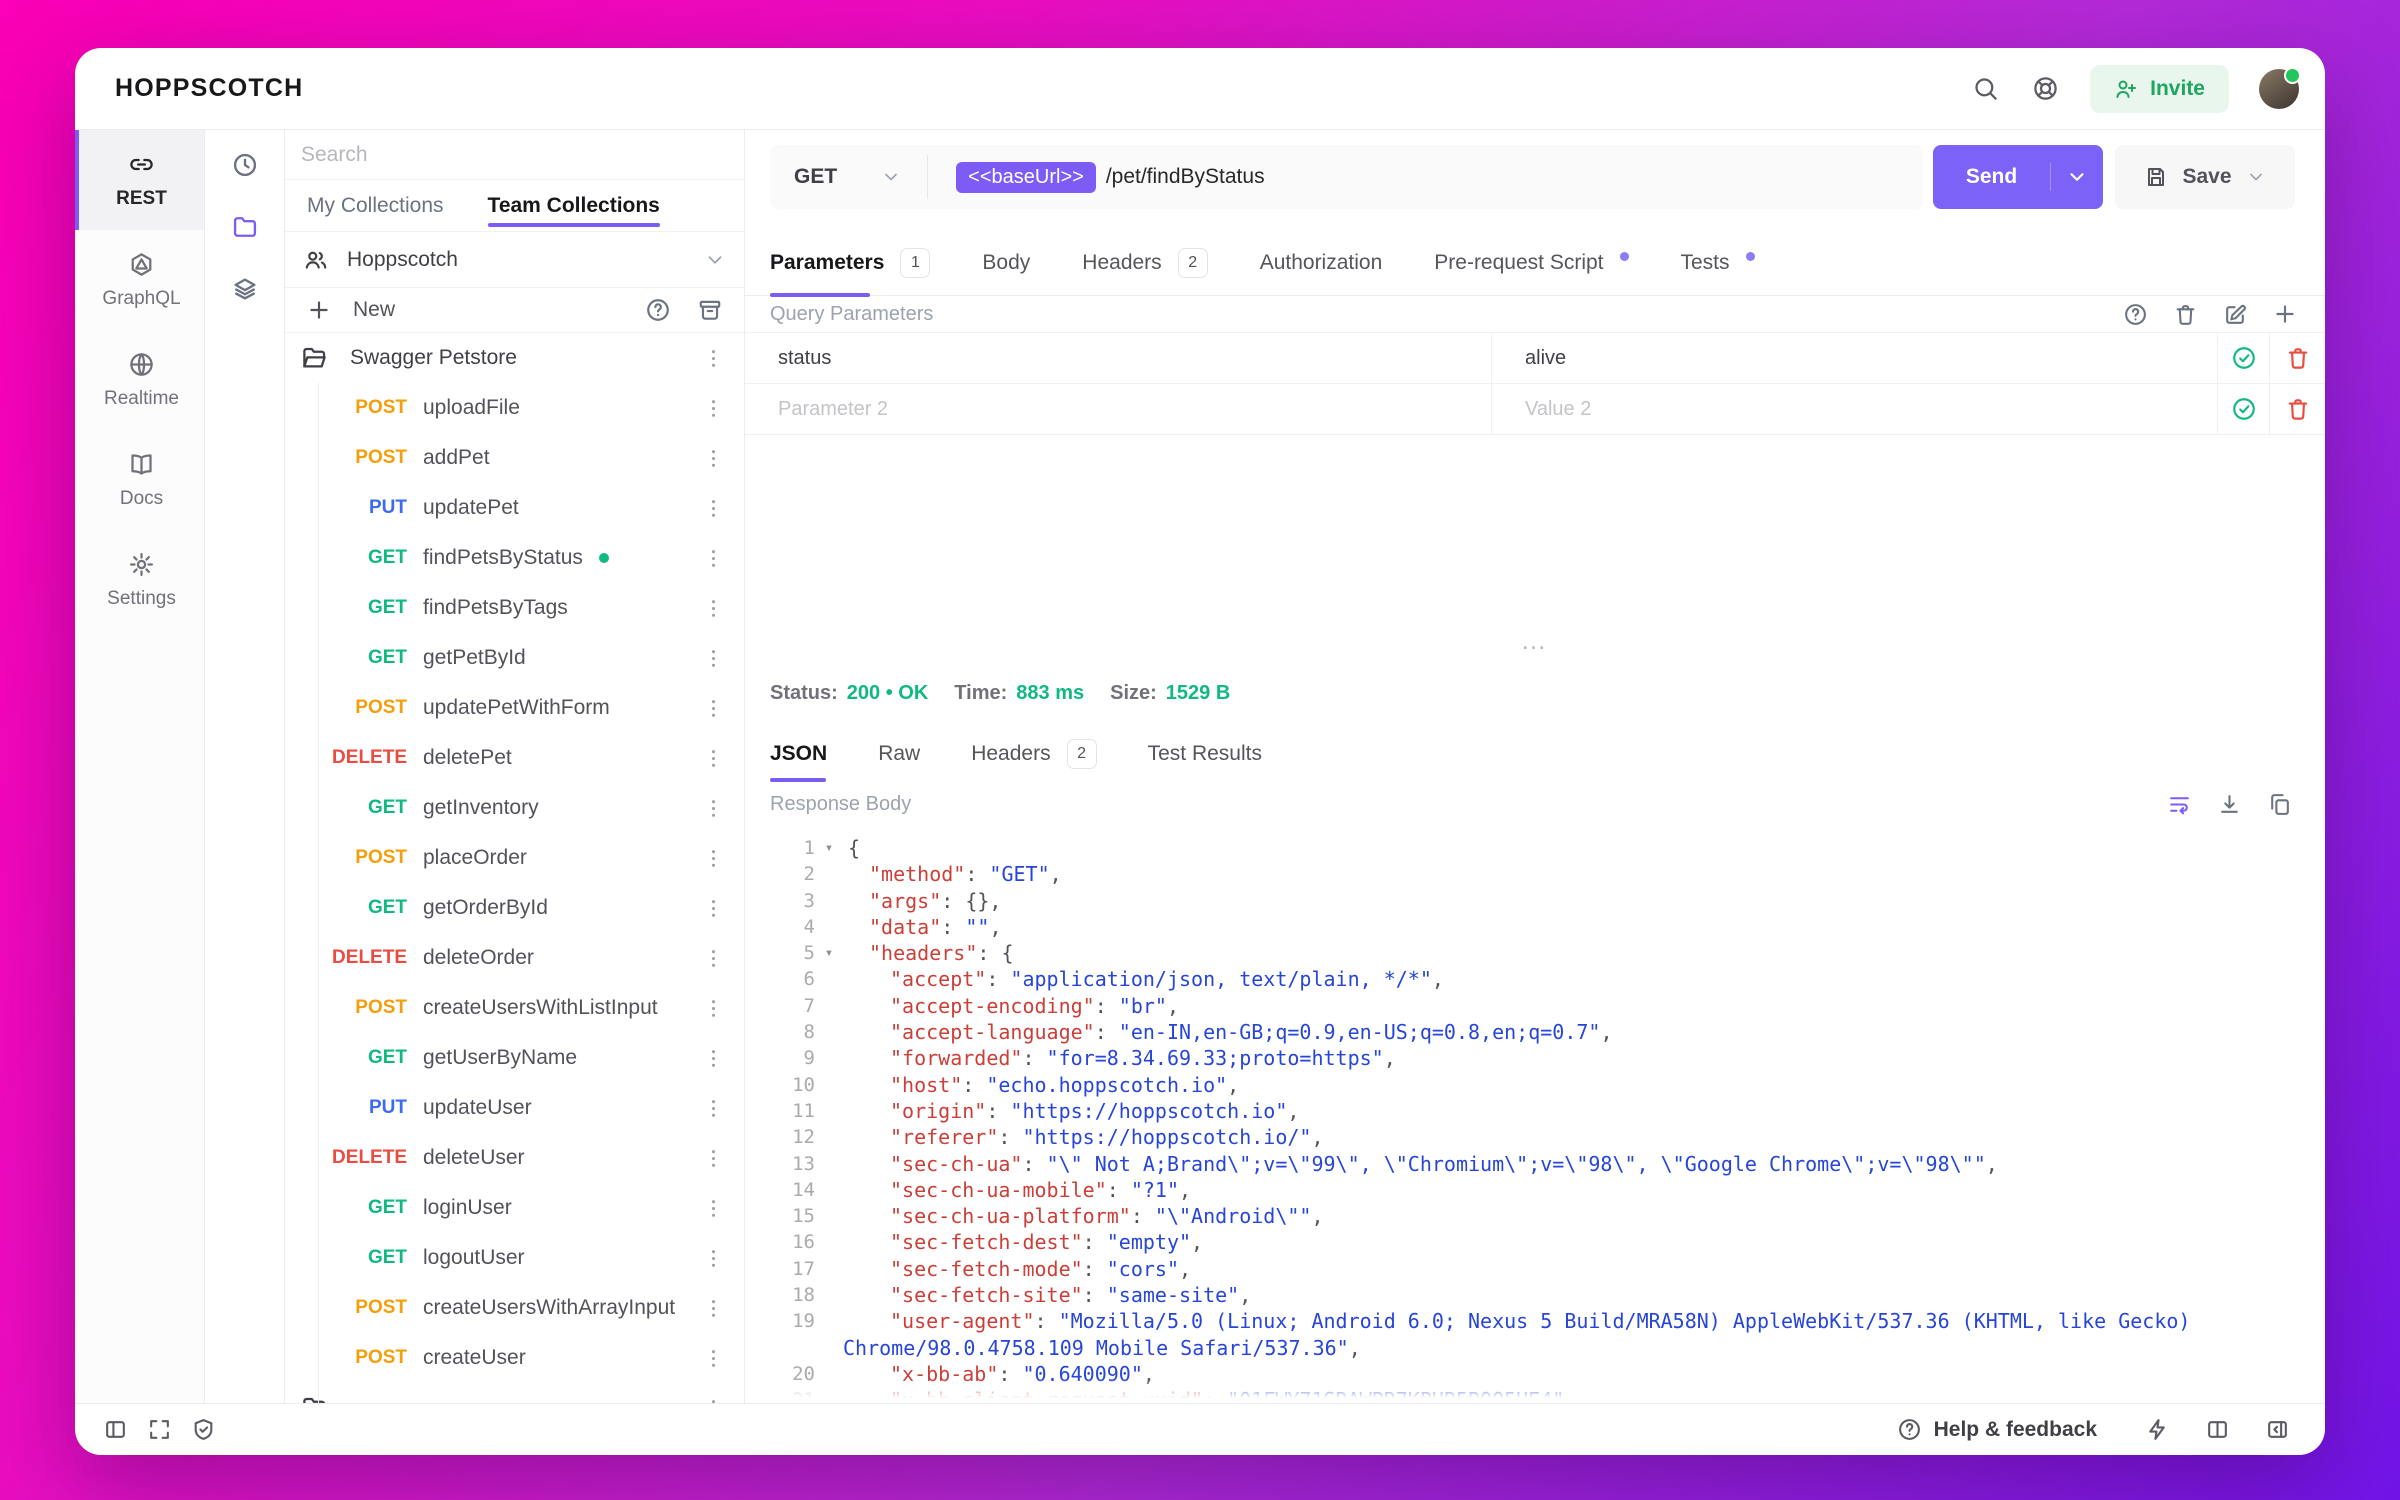  Describe the element at coordinates (1034, 754) in the screenshot. I see `response-tab-headers: Headers 2` at that location.